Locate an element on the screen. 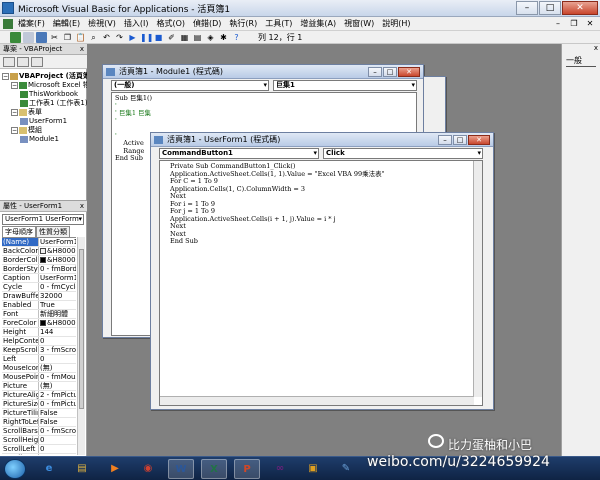 The image size is (600, 480). tree-item: − Microsoft Excel 物件 is located at coordinates (54, 85).